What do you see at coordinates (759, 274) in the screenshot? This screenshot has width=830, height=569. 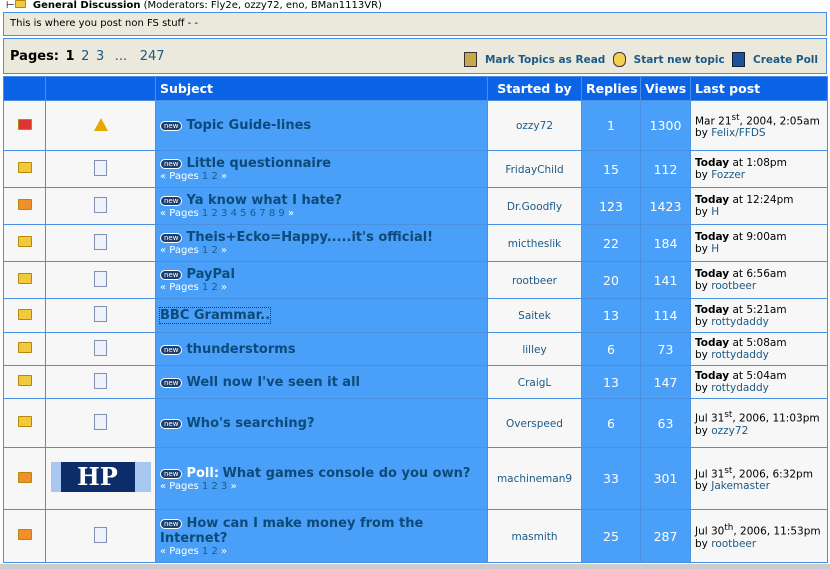 I see `last-post-time: at 6:56am` at bounding box center [759, 274].